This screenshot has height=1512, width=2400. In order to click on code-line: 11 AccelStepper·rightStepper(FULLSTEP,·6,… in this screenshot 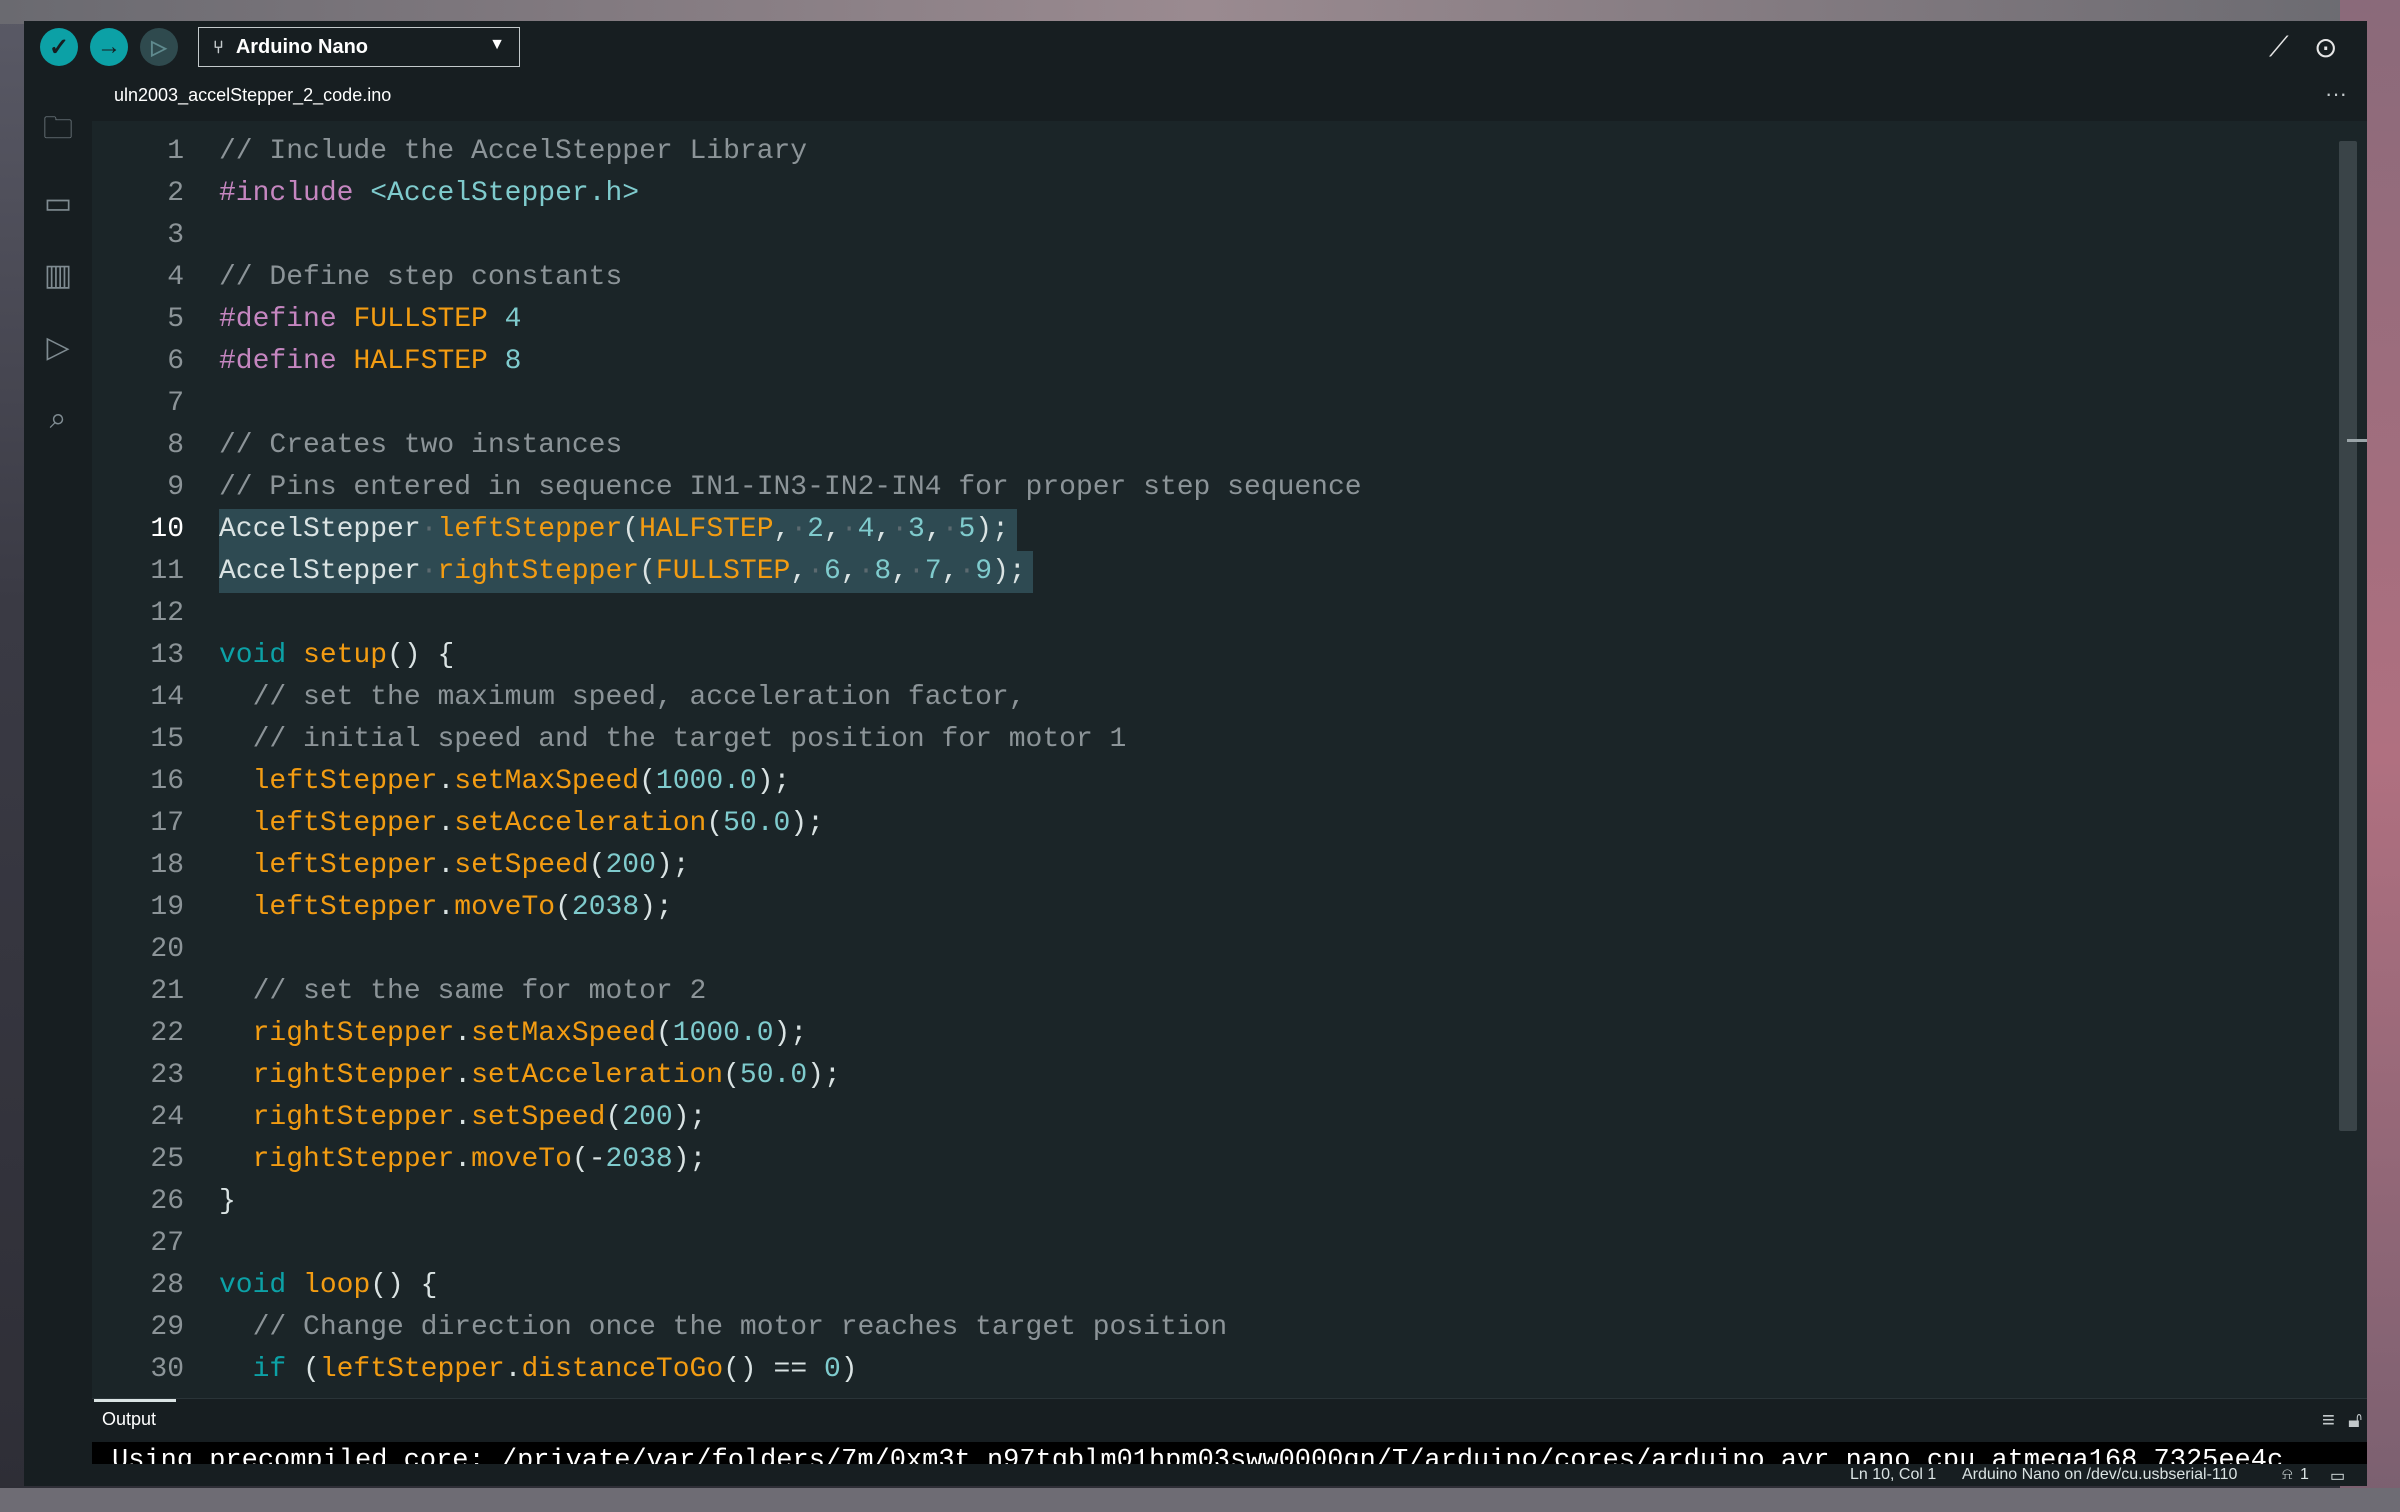, I will do `click(1207, 572)`.